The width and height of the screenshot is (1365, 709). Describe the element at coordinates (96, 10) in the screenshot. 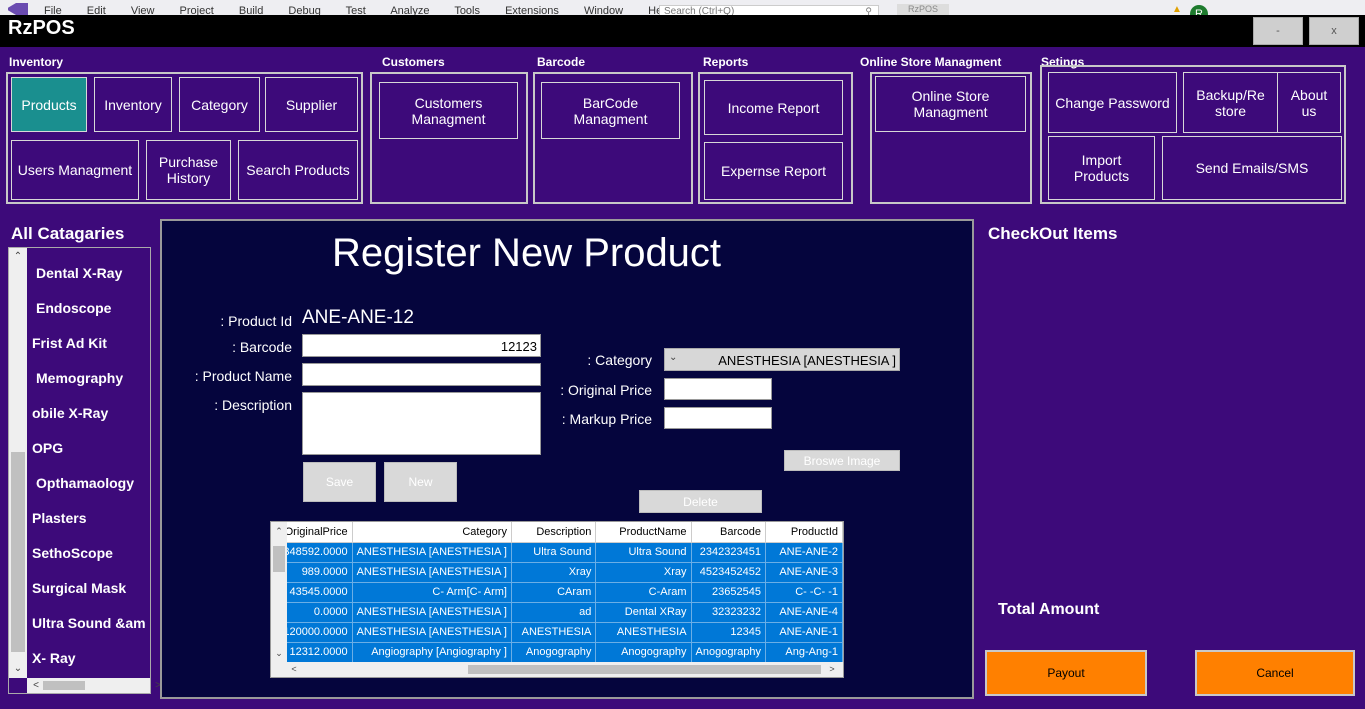

I see `ide-menu-edit: Edit` at that location.